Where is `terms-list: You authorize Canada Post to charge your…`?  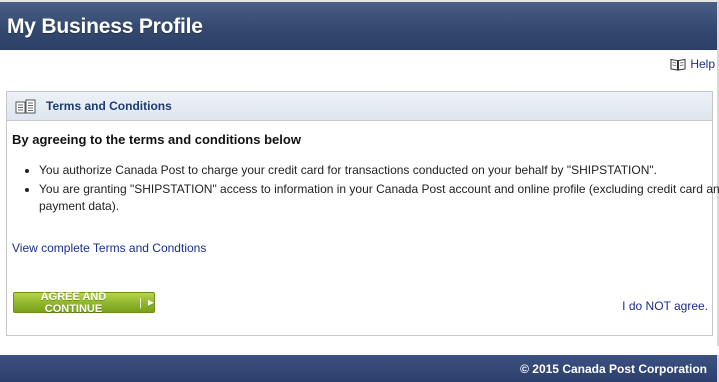
terms-list: You authorize Canada Post to charge your… is located at coordinates (365, 189).